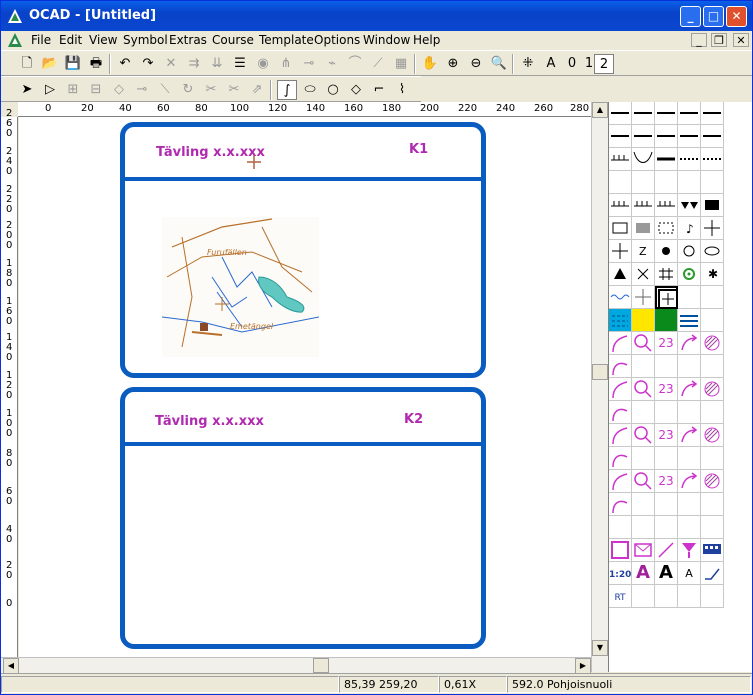 This screenshot has width=753, height=695. Describe the element at coordinates (402, 90) in the screenshot. I see `freehand-mode-icon: ⌇` at that location.